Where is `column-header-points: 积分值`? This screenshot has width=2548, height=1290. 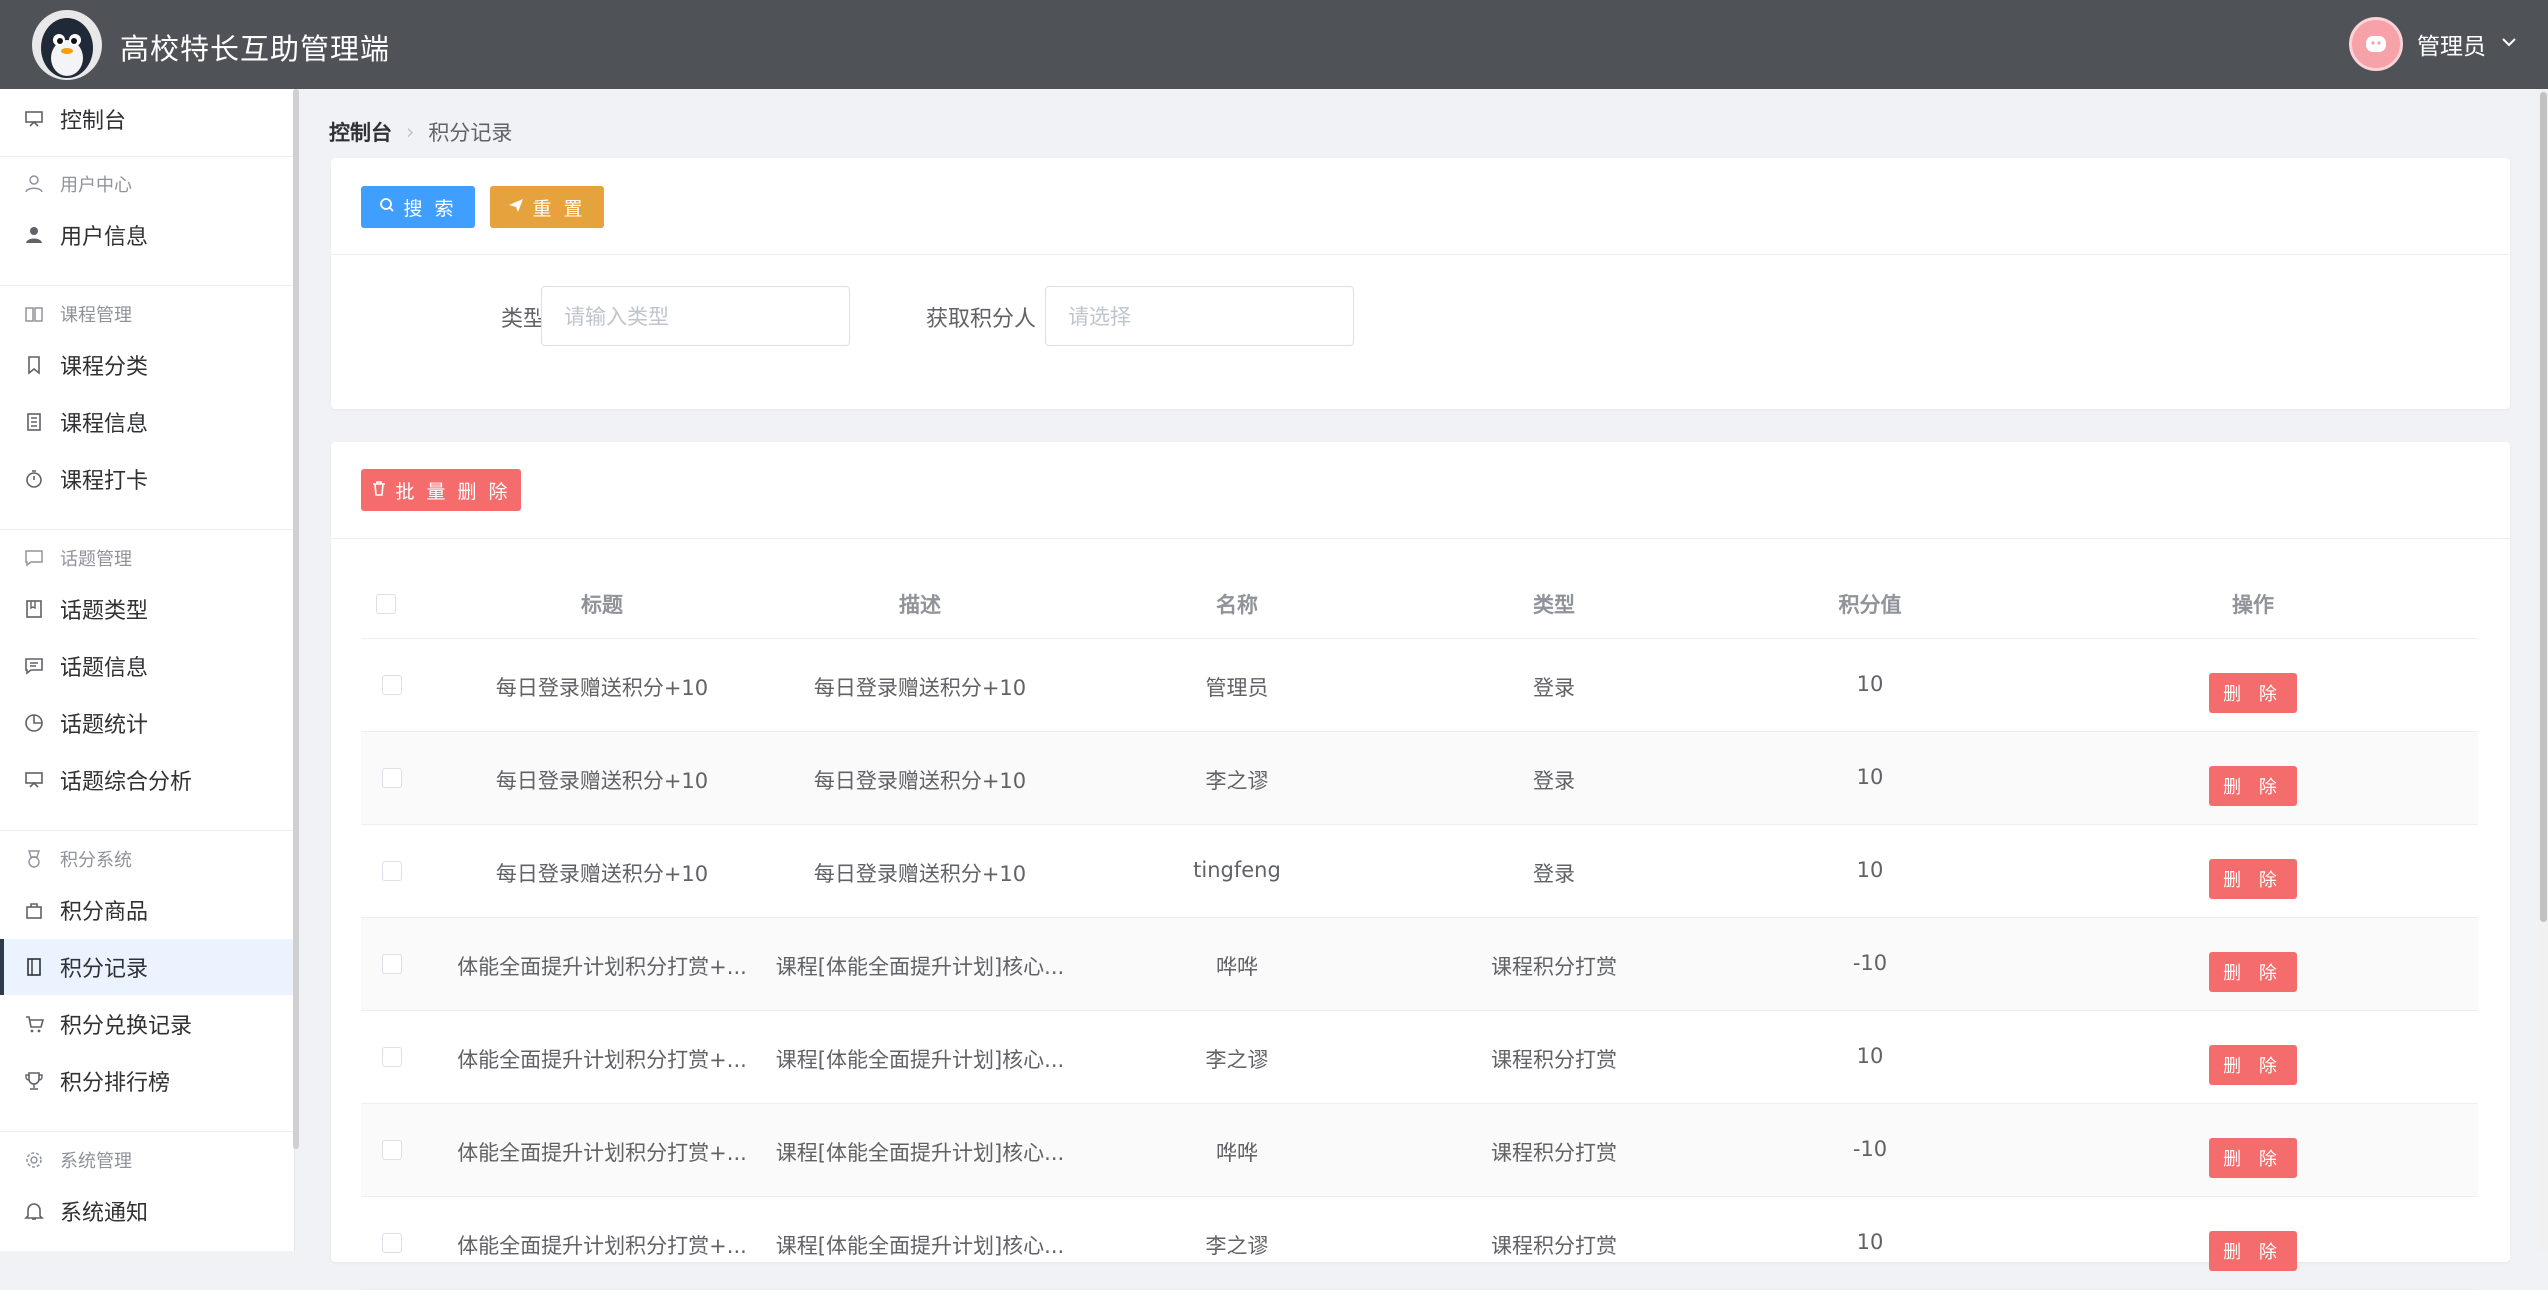 column-header-points: 积分值 is located at coordinates (1870, 604).